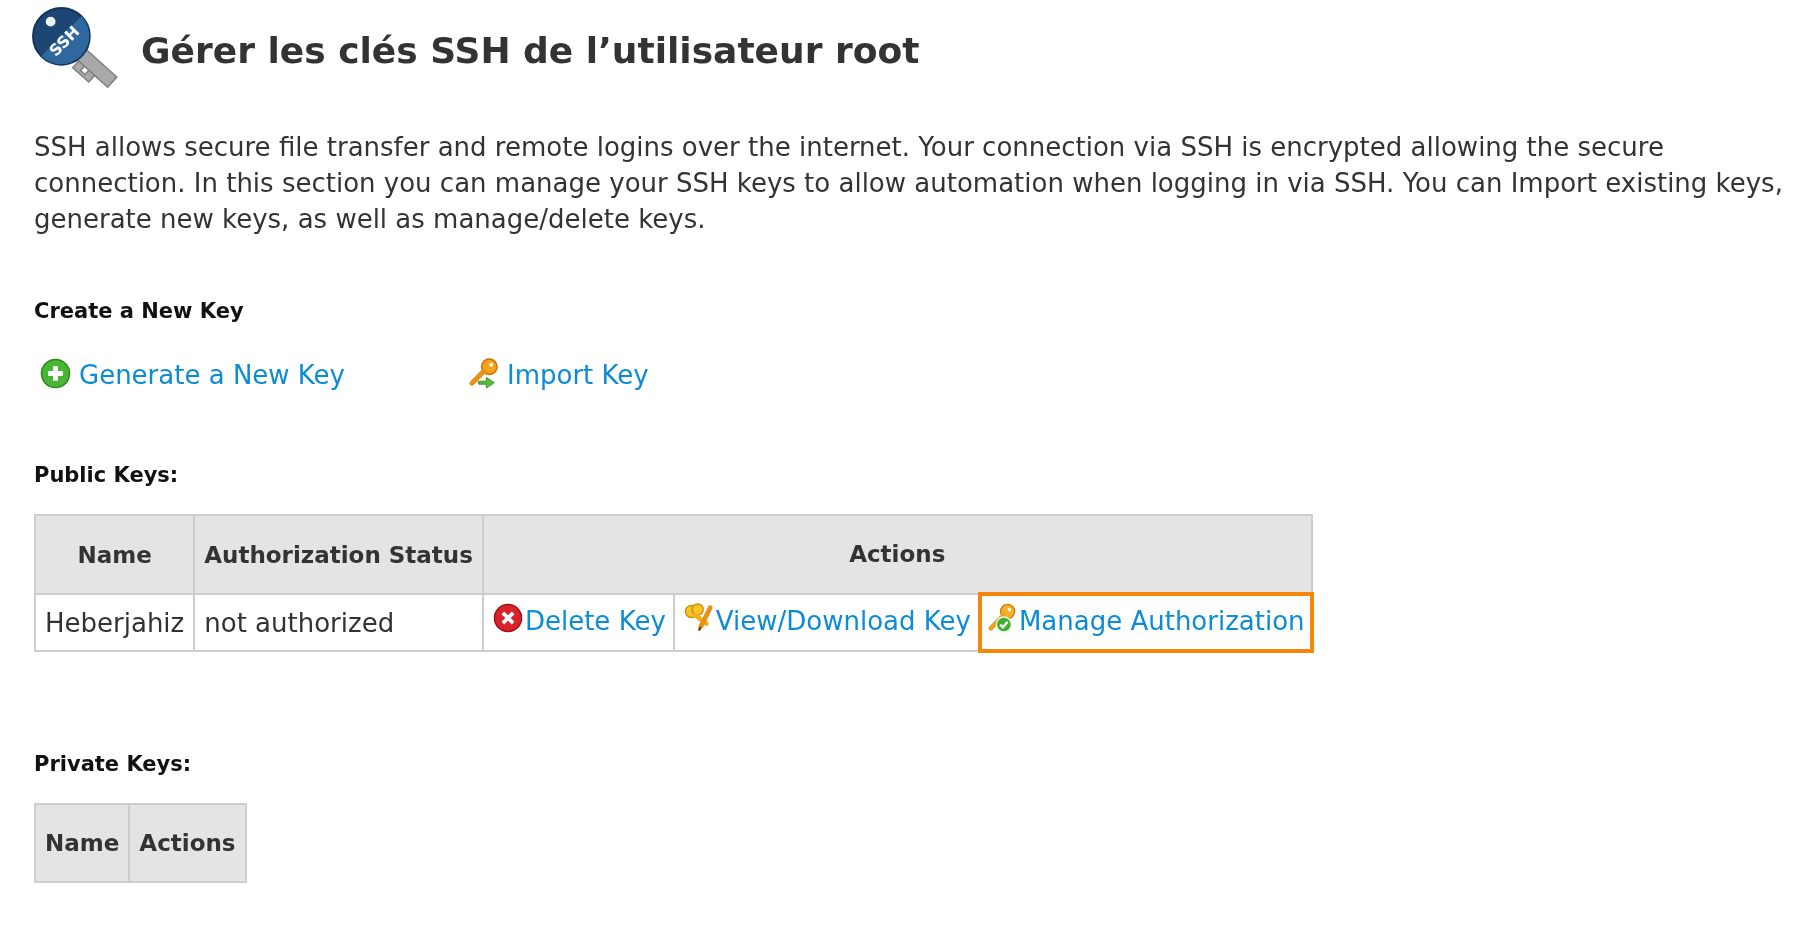 Image resolution: width=1802 pixels, height=929 pixels. I want to click on x-circle-icon, so click(507, 618).